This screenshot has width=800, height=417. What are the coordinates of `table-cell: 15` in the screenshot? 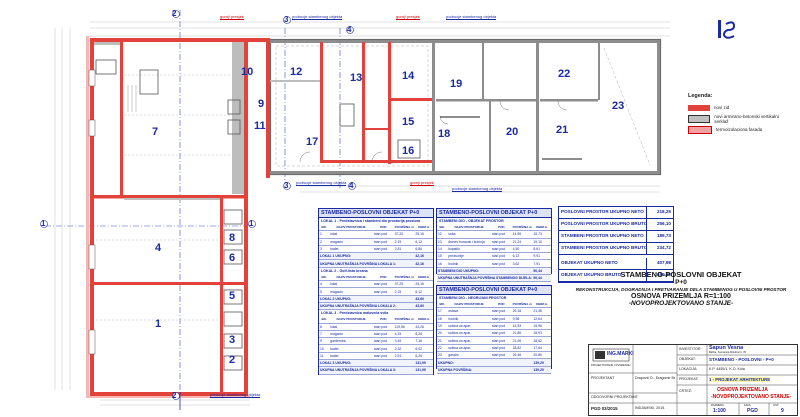 It's located at (442, 256).